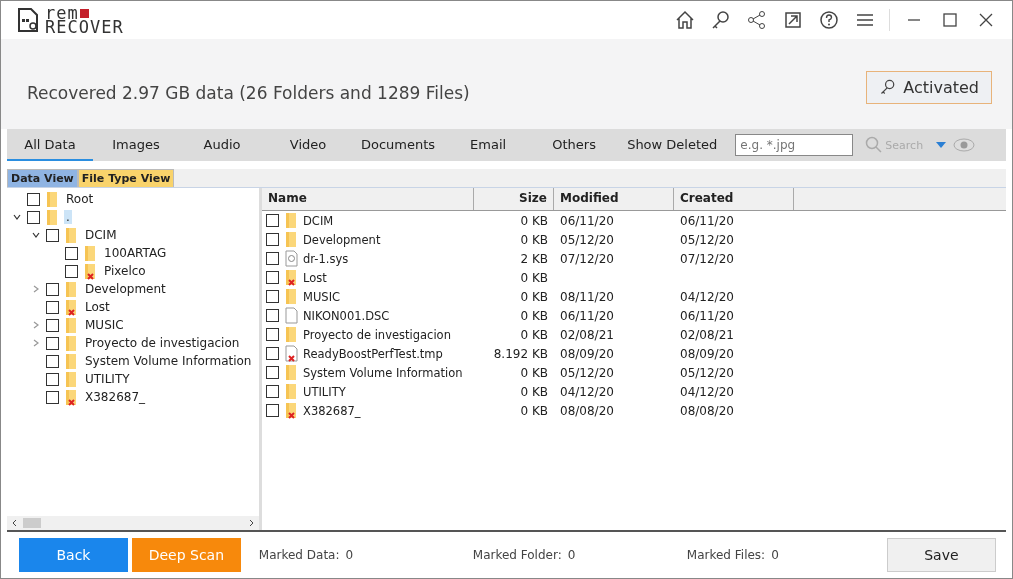  I want to click on view-tab: Data View, so click(42, 178).